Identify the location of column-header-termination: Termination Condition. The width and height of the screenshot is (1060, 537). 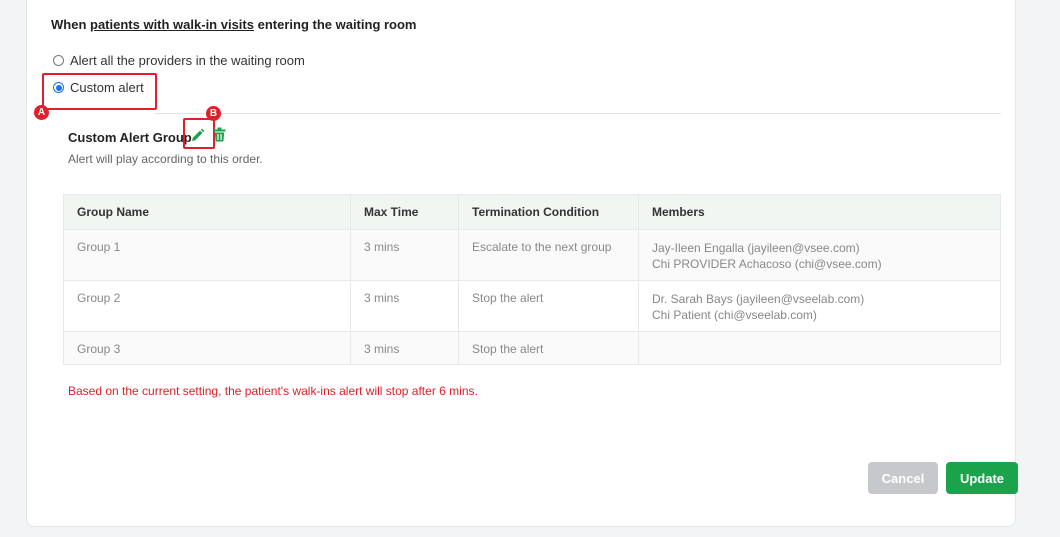
(548, 212).